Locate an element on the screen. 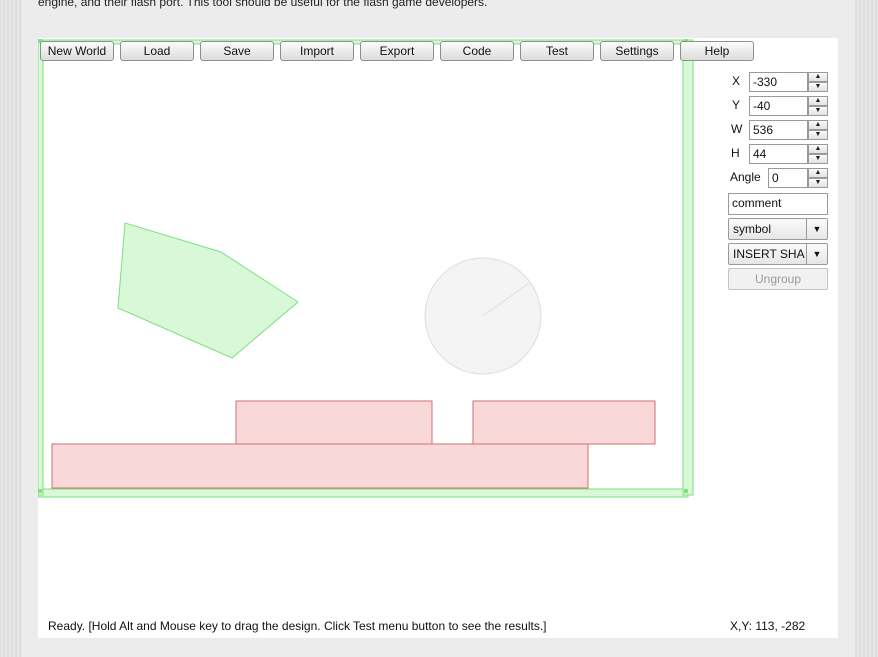 This screenshot has width=878, height=657. x-stepper: ▲ ▼ is located at coordinates (818, 82).